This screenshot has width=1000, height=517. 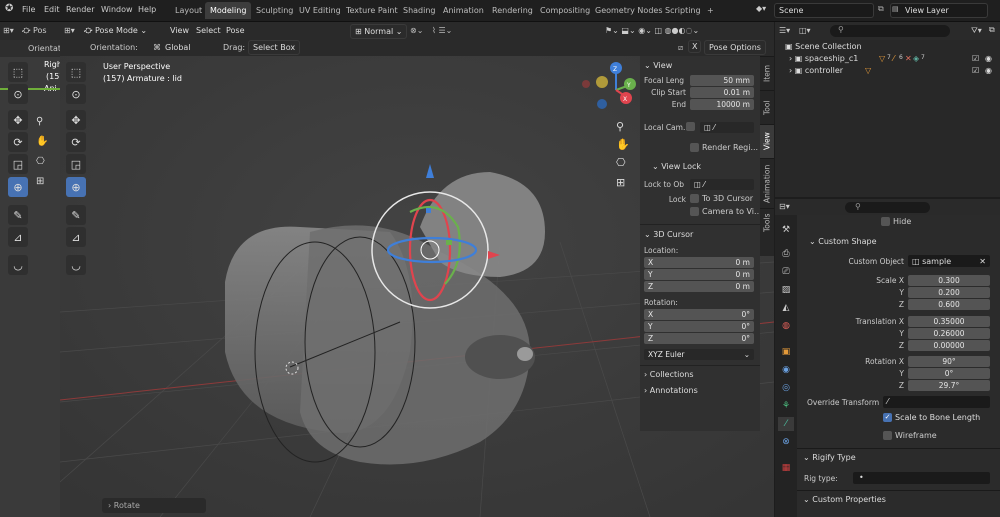 I want to click on viewport-gizmo-toggles: ⚑⌄ ⬓⌄ ◉⌄ ◫ ◍●◐◌⌄, so click(x=652, y=30).